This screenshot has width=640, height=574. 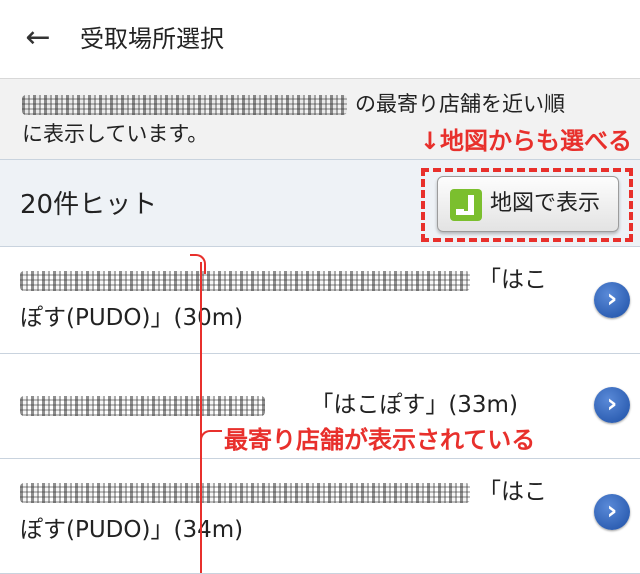 What do you see at coordinates (184, 105) in the screenshot?
I see `redacted-address` at bounding box center [184, 105].